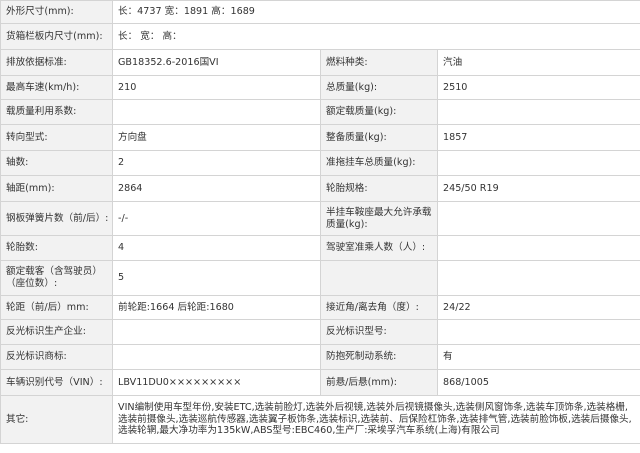 This screenshot has width=640, height=453. Describe the element at coordinates (379, 112) in the screenshot. I see `row-label: 额定载质量(kg):` at that location.